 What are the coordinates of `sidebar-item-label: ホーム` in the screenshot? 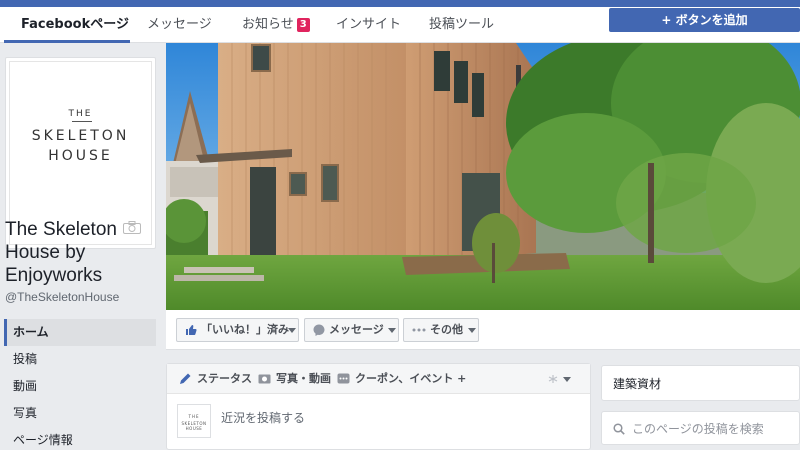 It's located at (31, 332).